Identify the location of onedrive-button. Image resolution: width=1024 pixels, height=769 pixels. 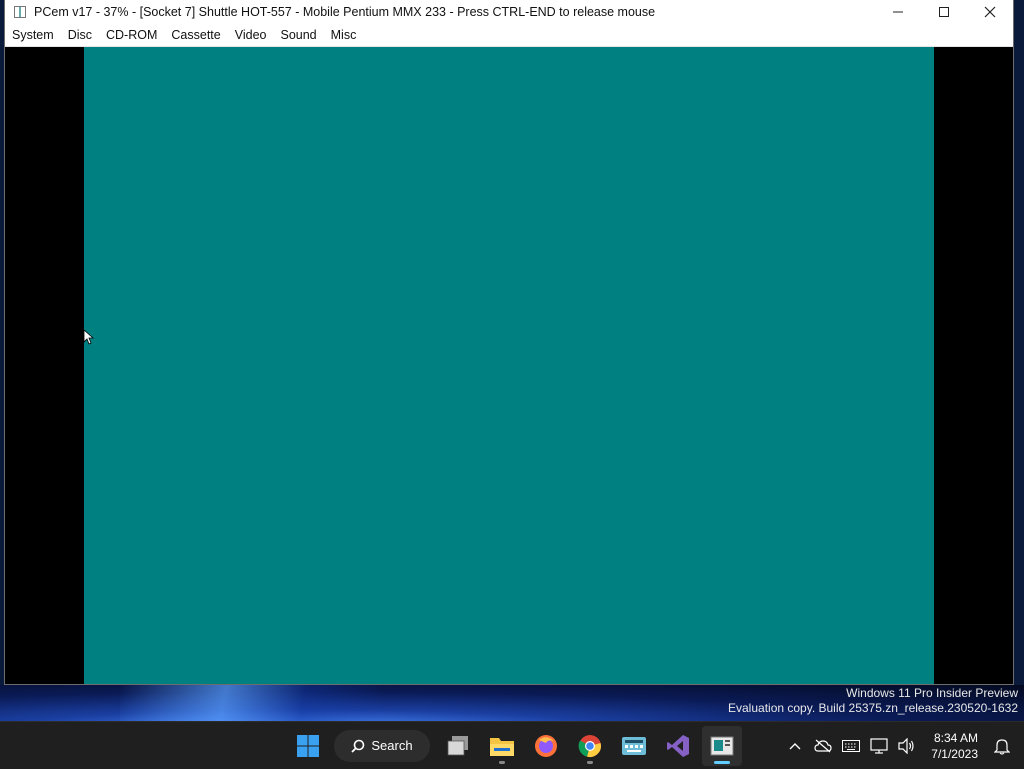
(823, 746).